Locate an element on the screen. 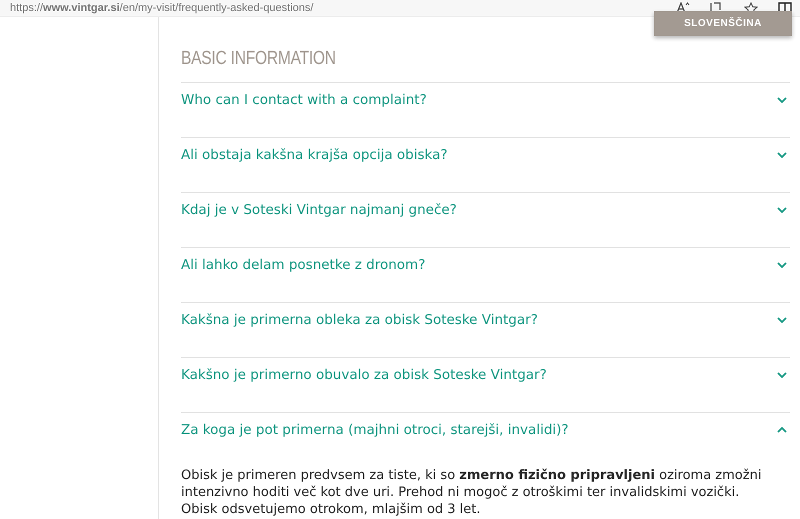 This screenshot has width=800, height=519. faq-question: Za koga je pot primerna (majhni otroci, starejši, invalidi)? is located at coordinates (485, 440).